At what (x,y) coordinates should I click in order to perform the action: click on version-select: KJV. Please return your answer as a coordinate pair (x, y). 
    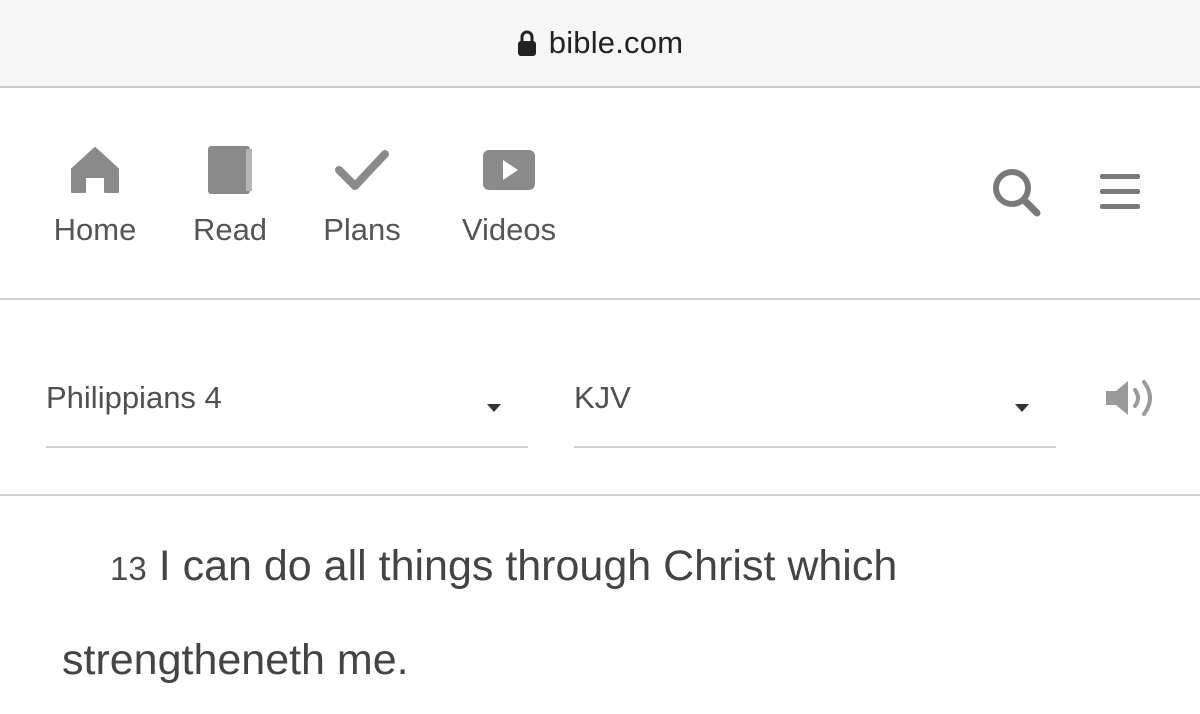
    Looking at the image, I should click on (815, 412).